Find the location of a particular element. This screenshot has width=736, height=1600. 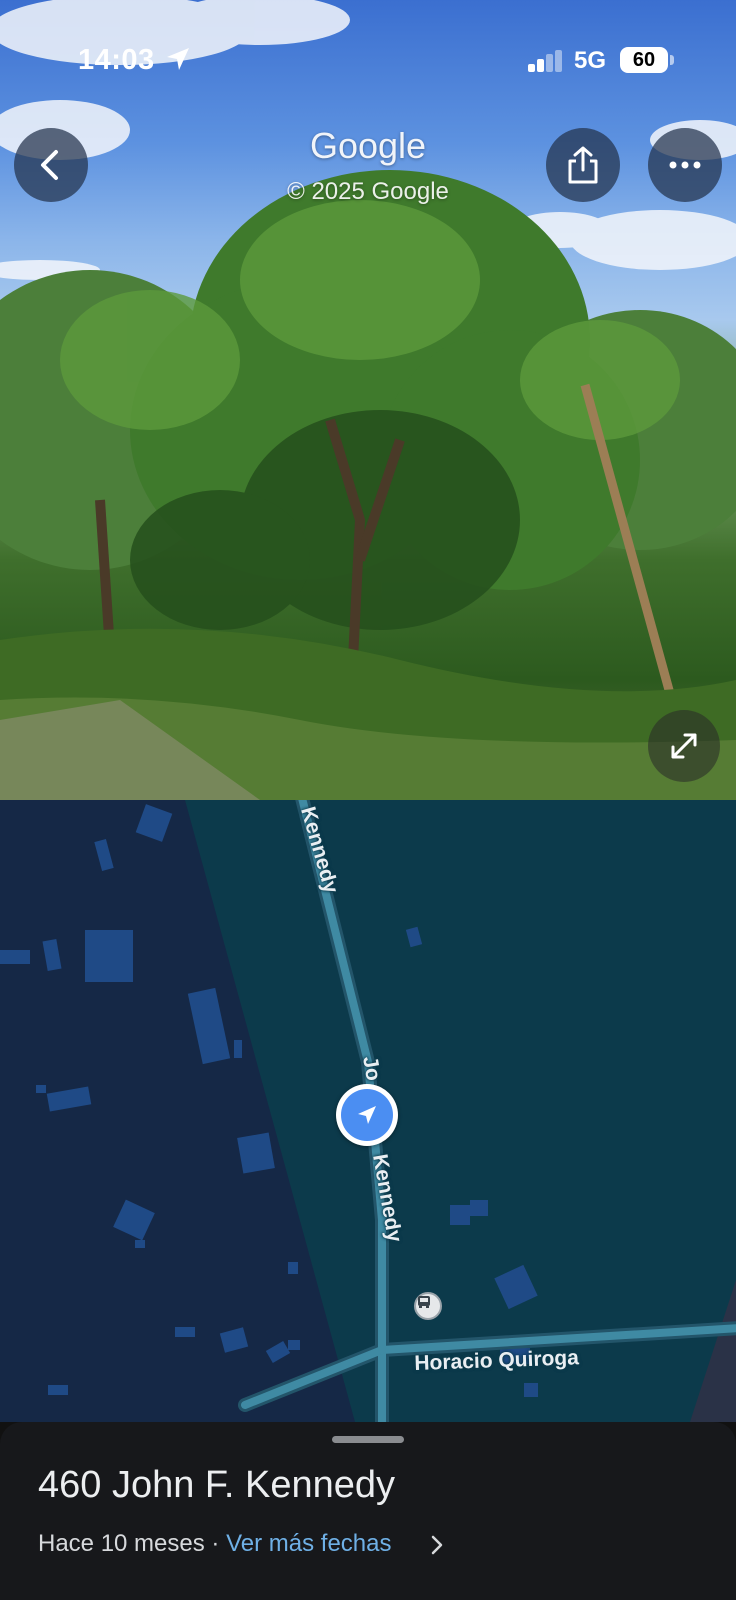

battery-indicator: 60 is located at coordinates (644, 60).